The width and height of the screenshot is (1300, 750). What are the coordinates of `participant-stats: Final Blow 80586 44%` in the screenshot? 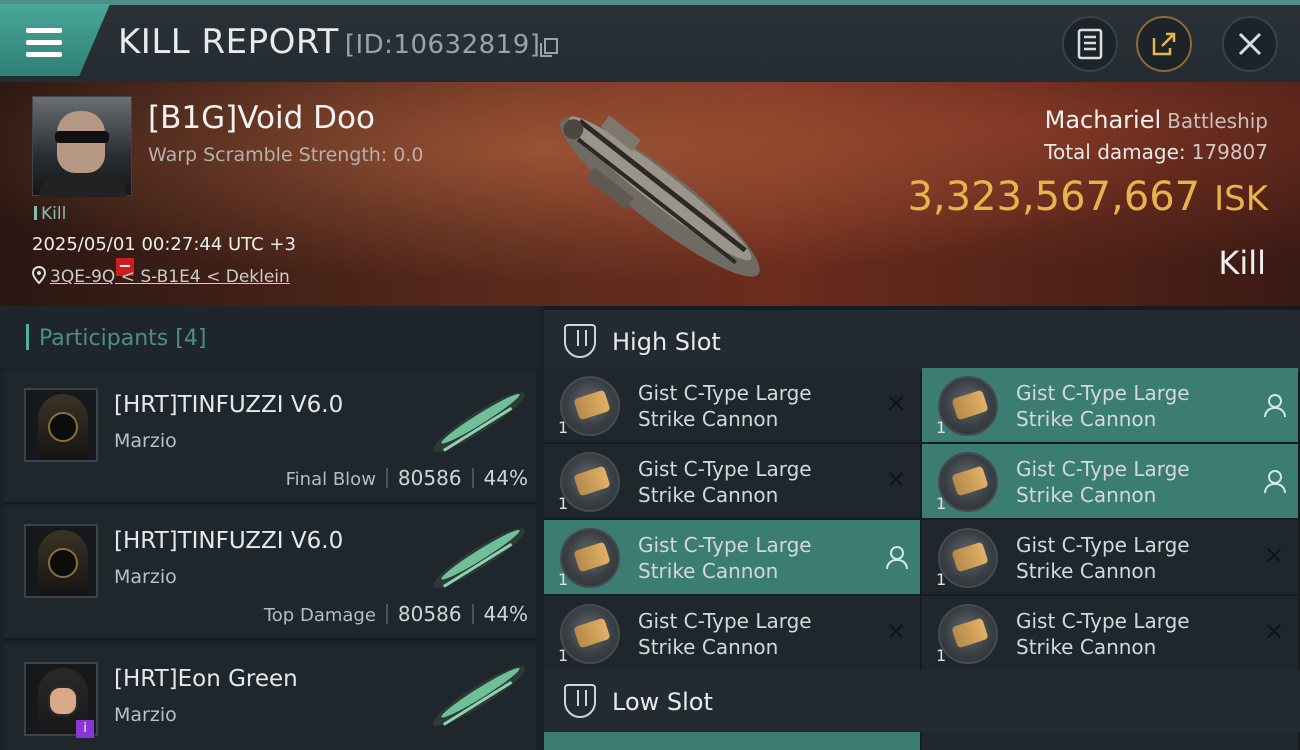 It's located at (407, 478).